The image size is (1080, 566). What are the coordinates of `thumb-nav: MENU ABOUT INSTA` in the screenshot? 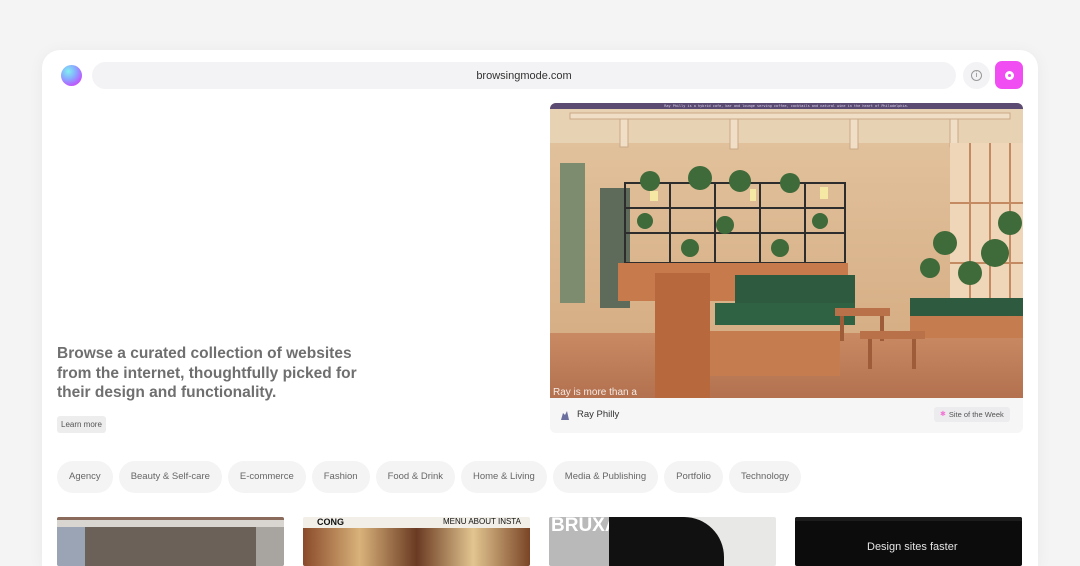 It's located at (482, 521).